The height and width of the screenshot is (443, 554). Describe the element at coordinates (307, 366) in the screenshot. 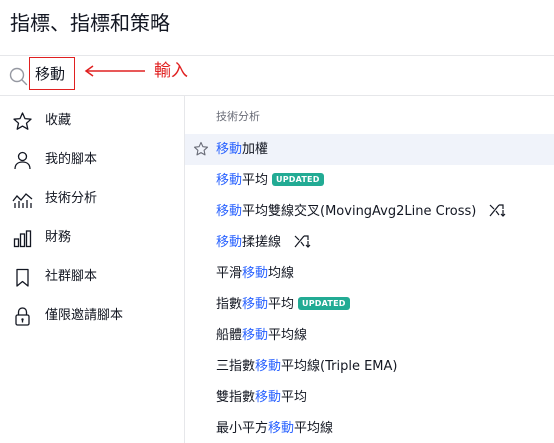

I see `result-title: 三指數移動平均線(Triple EMA)` at that location.